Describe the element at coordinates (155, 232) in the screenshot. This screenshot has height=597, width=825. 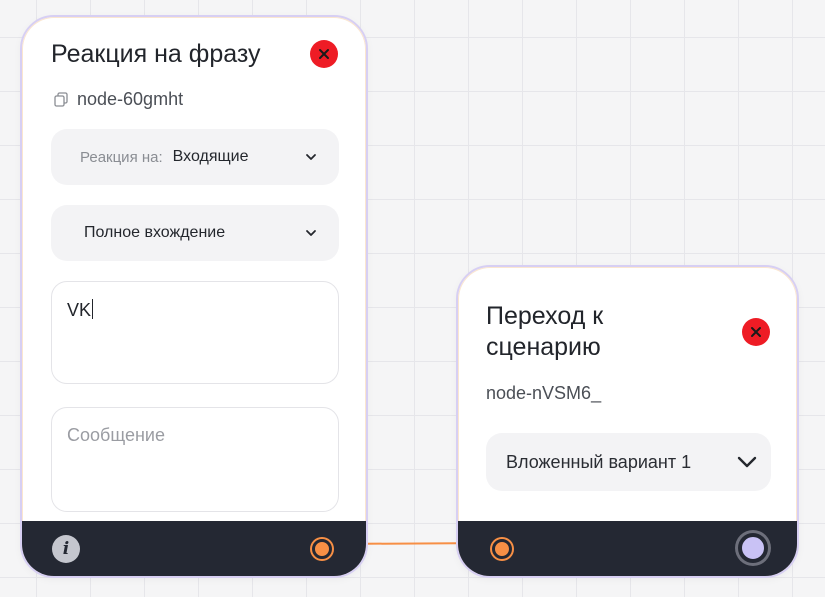
I see `select-value: Полное вхождение` at that location.